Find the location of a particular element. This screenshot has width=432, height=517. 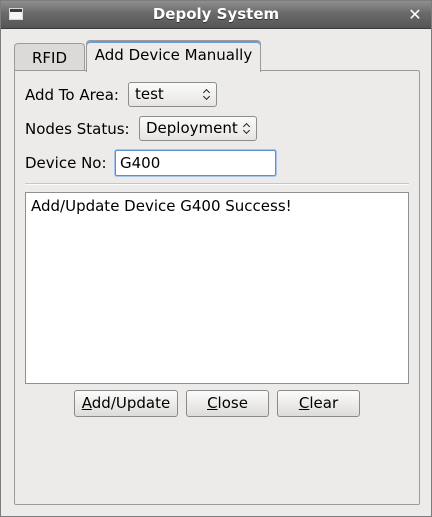

log-message: Add/Update Device G400 Success! is located at coordinates (161, 206).